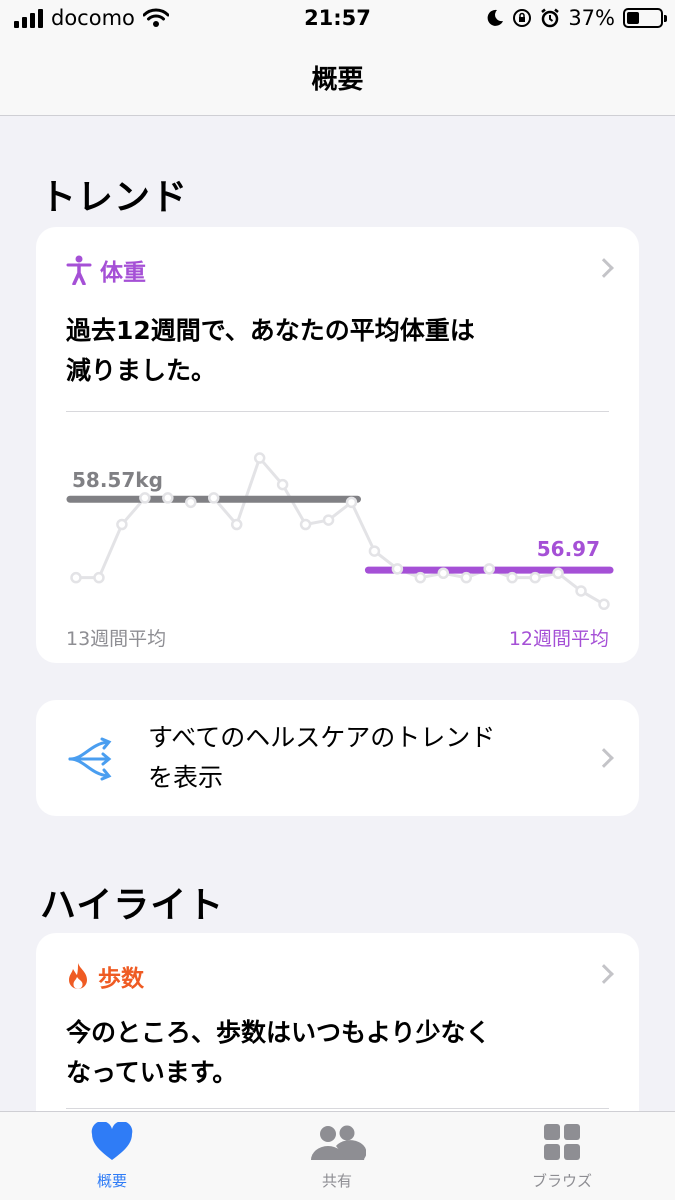 The image size is (675, 1200). Describe the element at coordinates (132, 905) in the screenshot. I see `highlights-section-title: ハイライト` at that location.